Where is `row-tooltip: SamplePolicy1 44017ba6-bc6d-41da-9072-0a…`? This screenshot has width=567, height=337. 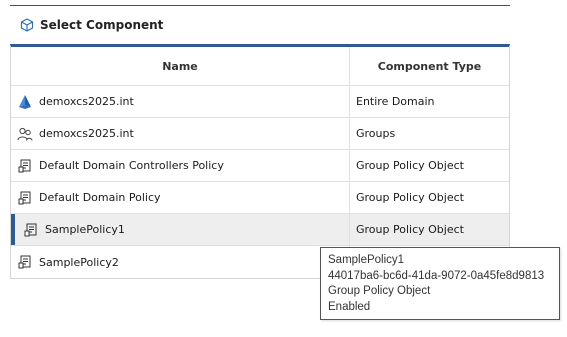
row-tooltip: SamplePolicy1 44017ba6-bc6d-41da-9072-0a… is located at coordinates (440, 283).